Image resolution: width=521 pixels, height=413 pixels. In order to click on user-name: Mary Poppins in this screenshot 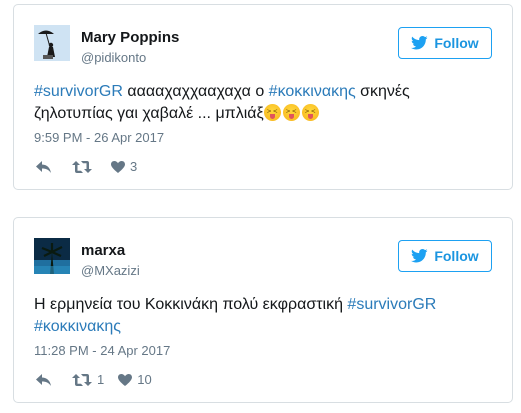, I will do `click(130, 38)`.